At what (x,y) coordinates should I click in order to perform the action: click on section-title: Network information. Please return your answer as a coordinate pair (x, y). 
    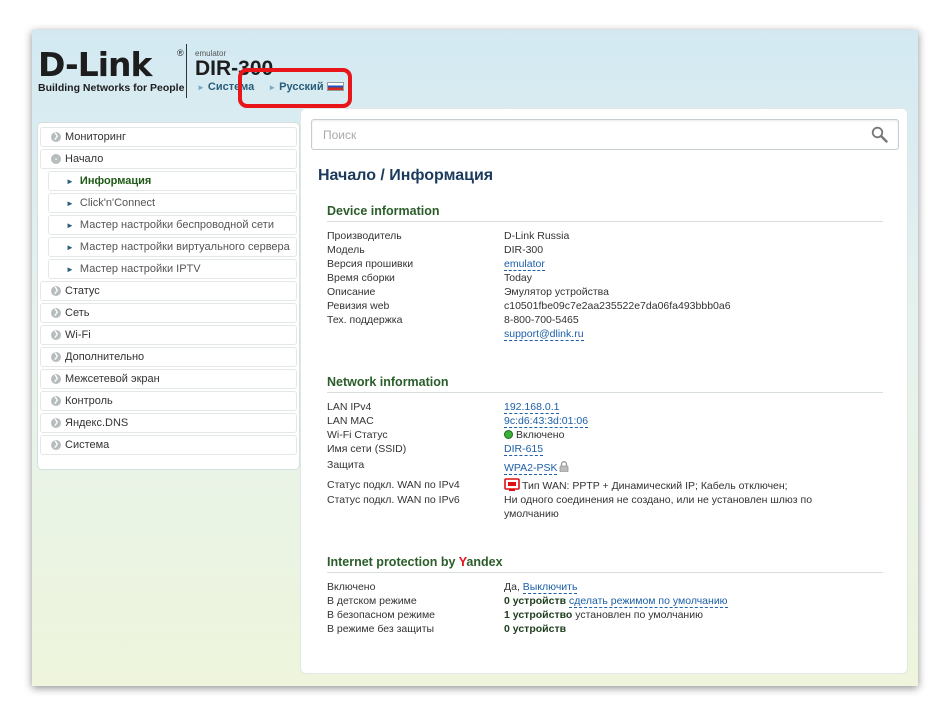
    Looking at the image, I should click on (605, 384).